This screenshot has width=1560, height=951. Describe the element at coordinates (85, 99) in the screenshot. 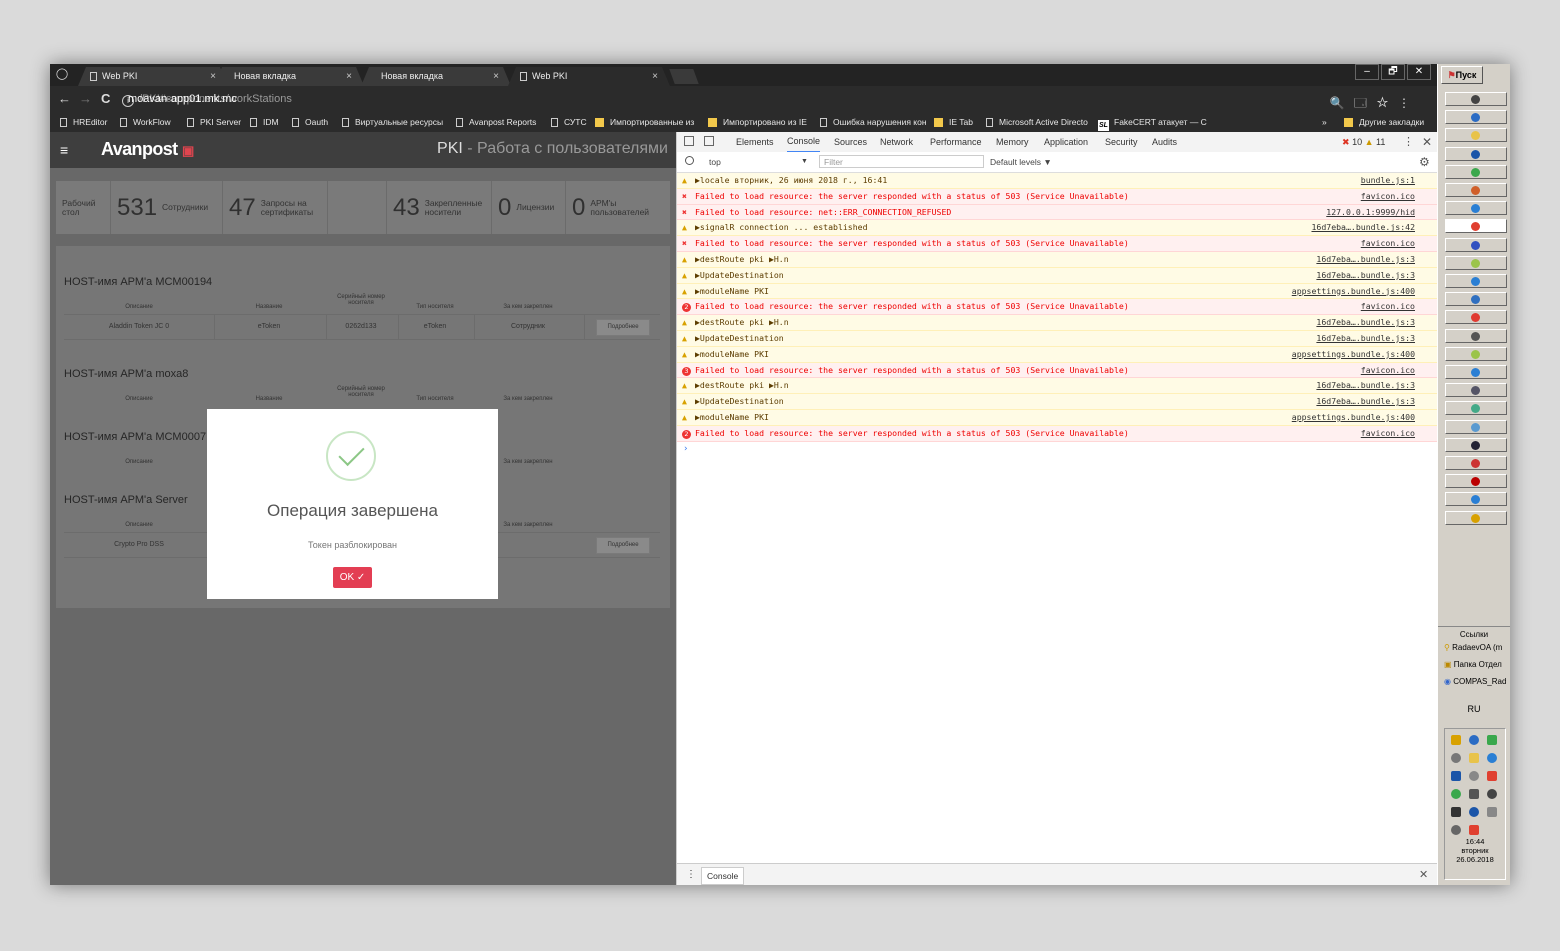

I see `forward-icon: →` at that location.